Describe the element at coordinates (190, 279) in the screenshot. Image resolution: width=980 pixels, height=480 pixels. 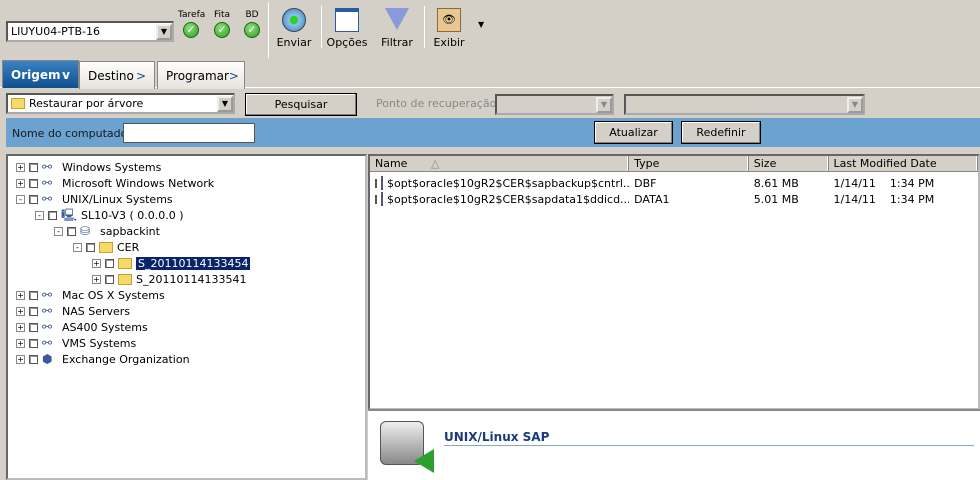
I see `tree-node: + S_20110114133541` at that location.